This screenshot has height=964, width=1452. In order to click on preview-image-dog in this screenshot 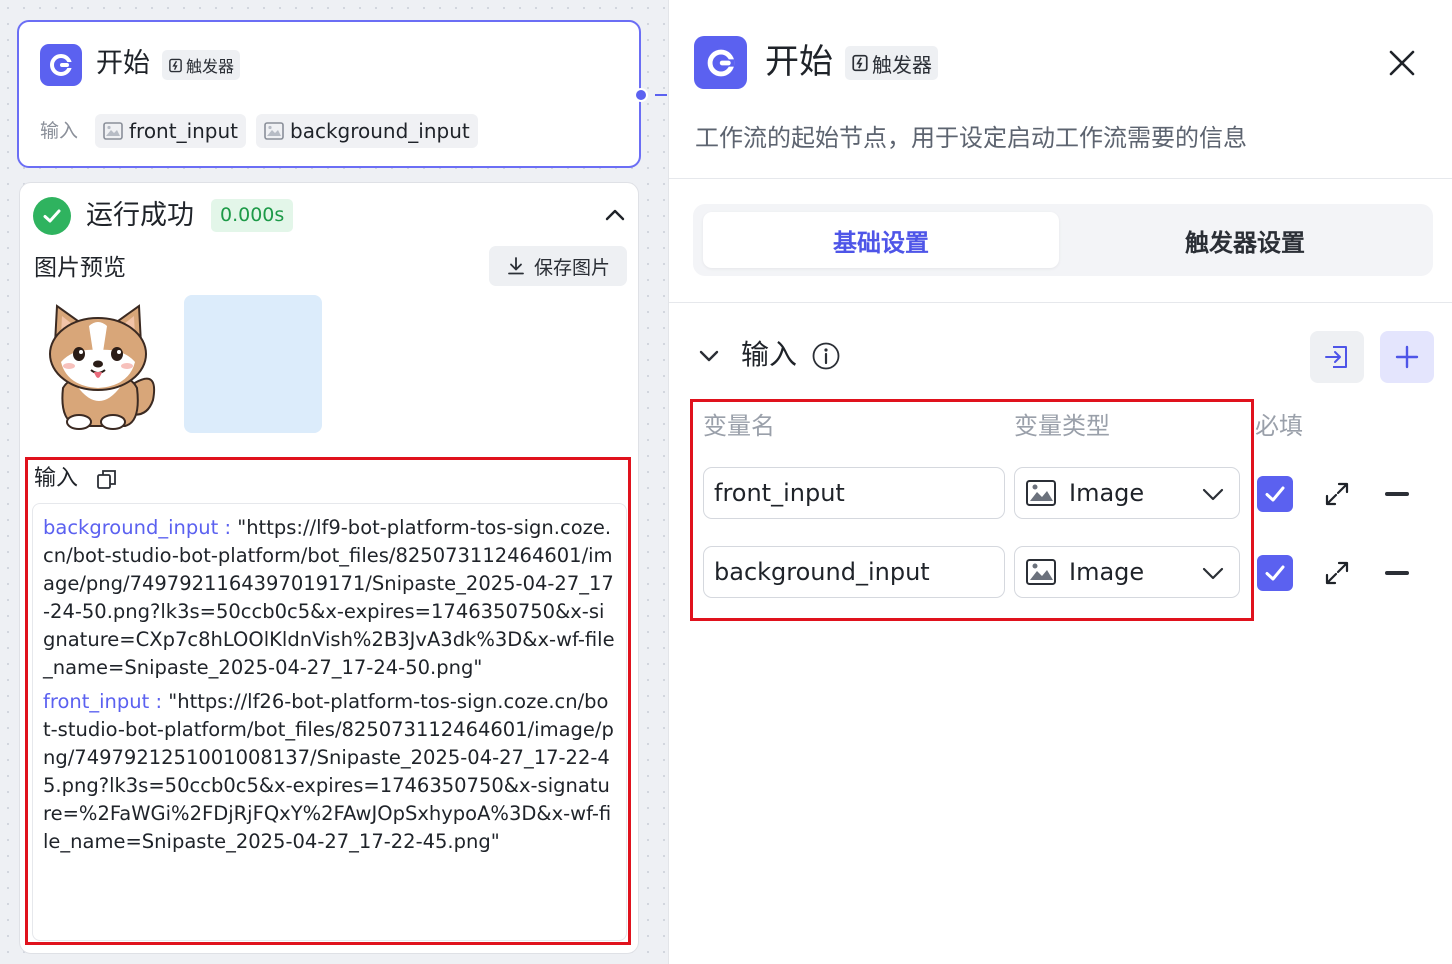, I will do `click(99, 364)`.